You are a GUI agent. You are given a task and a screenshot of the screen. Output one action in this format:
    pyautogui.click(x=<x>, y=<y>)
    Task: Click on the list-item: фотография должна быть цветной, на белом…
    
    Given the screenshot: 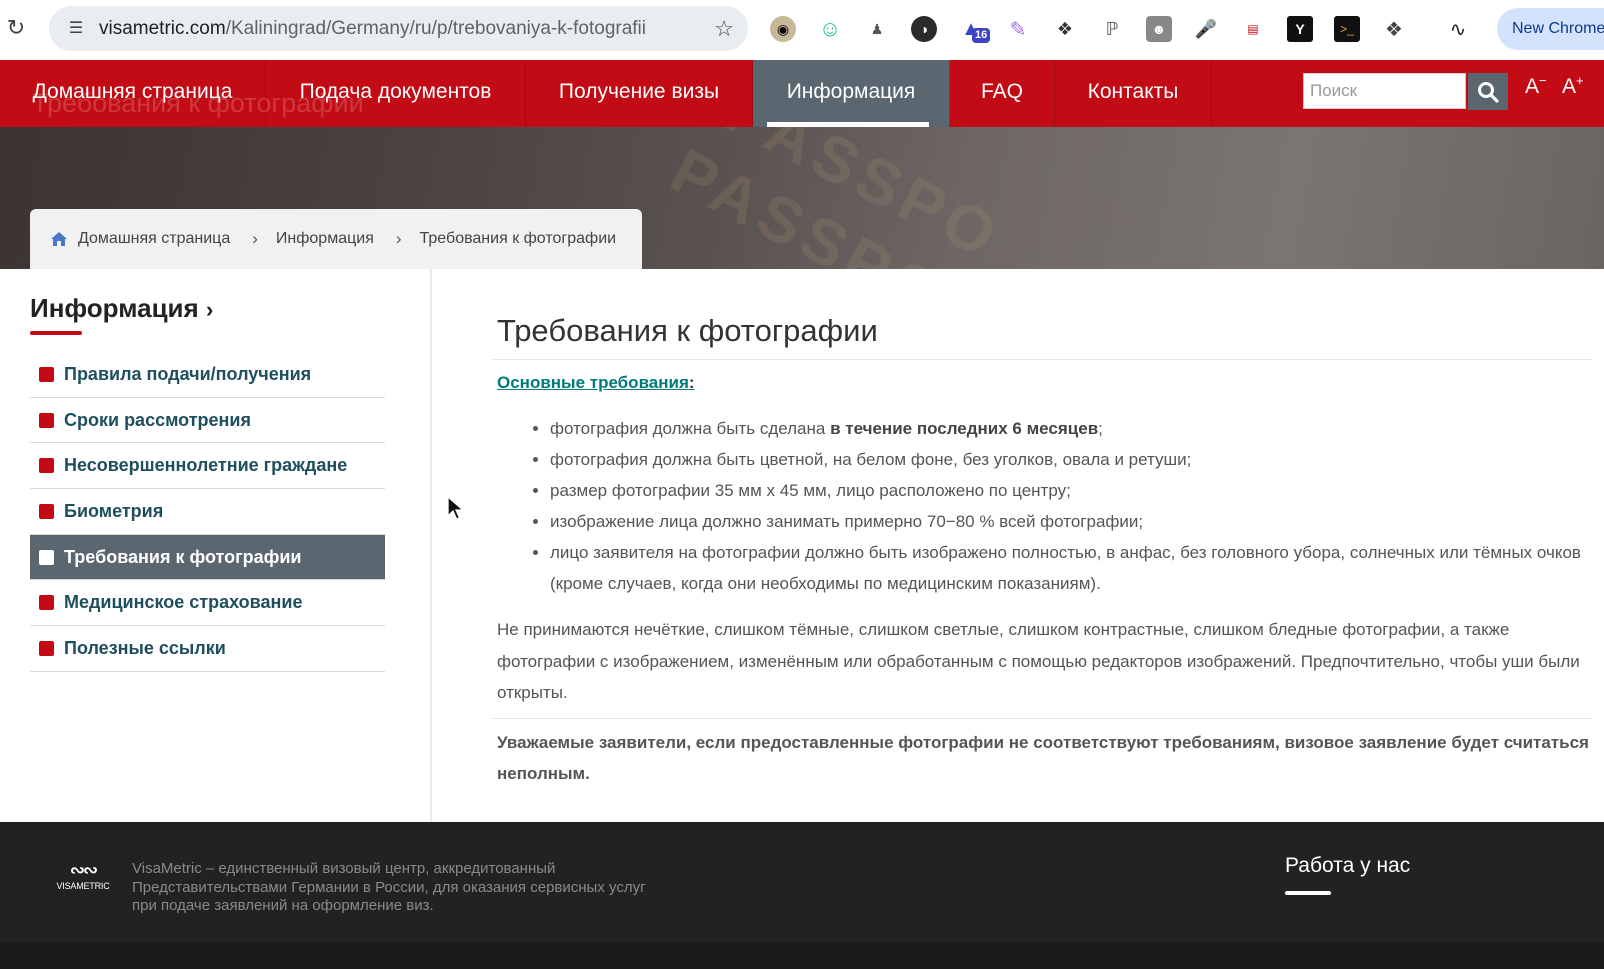 What is the action you would take?
    pyautogui.click(x=1070, y=459)
    